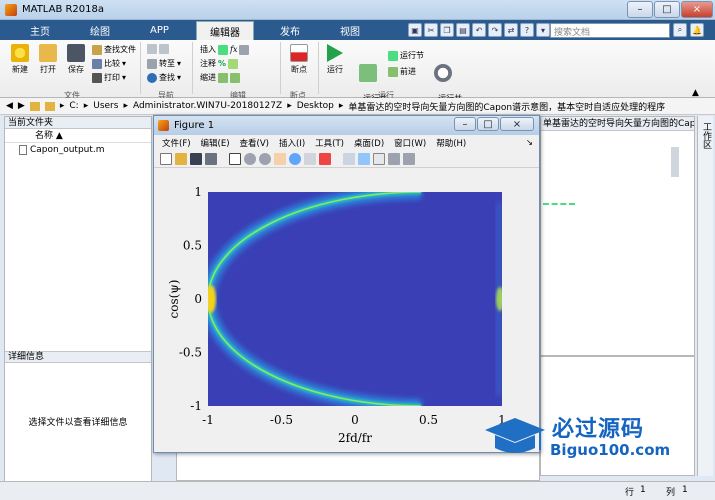 Image resolution: width=715 pixels, height=500 pixels. What do you see at coordinates (350, 30) in the screenshot?
I see `tab-view: 视图` at bounding box center [350, 30].